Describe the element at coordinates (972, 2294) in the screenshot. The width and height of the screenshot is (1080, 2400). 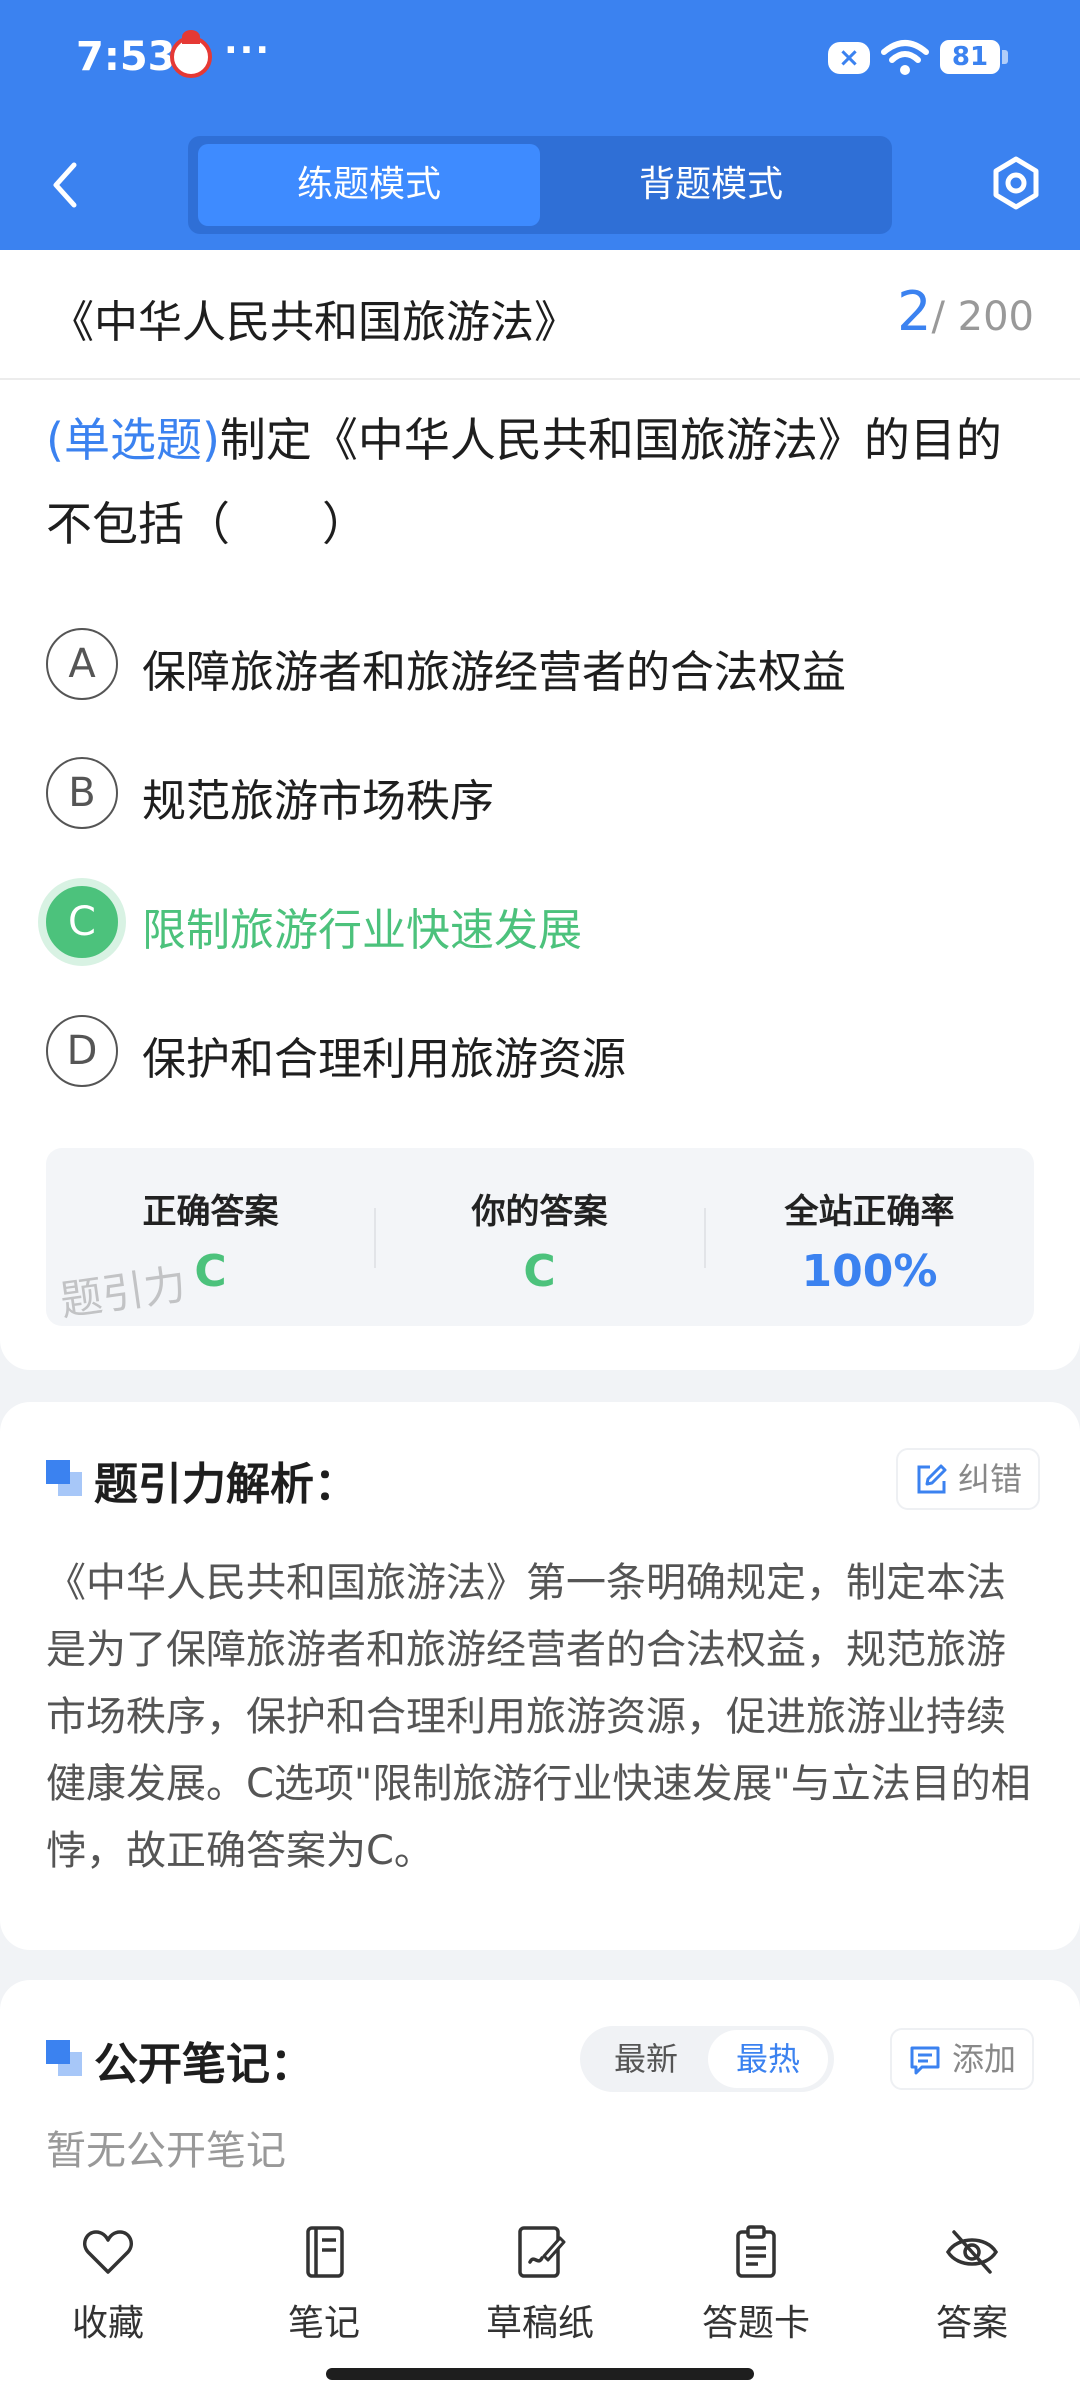
I see `nav-answer: 答案` at that location.